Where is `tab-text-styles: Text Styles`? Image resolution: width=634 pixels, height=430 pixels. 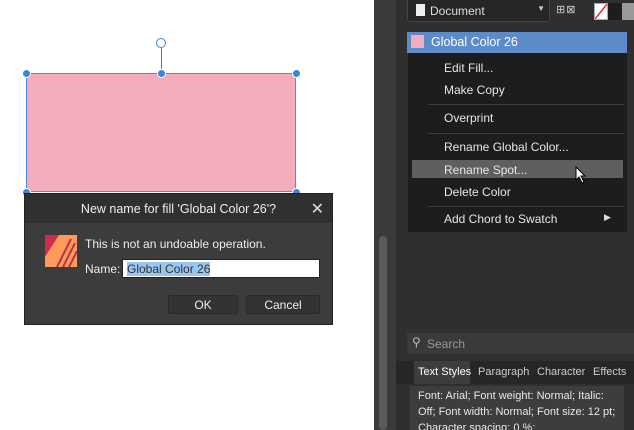 tab-text-styles: Text Styles is located at coordinates (444, 372).